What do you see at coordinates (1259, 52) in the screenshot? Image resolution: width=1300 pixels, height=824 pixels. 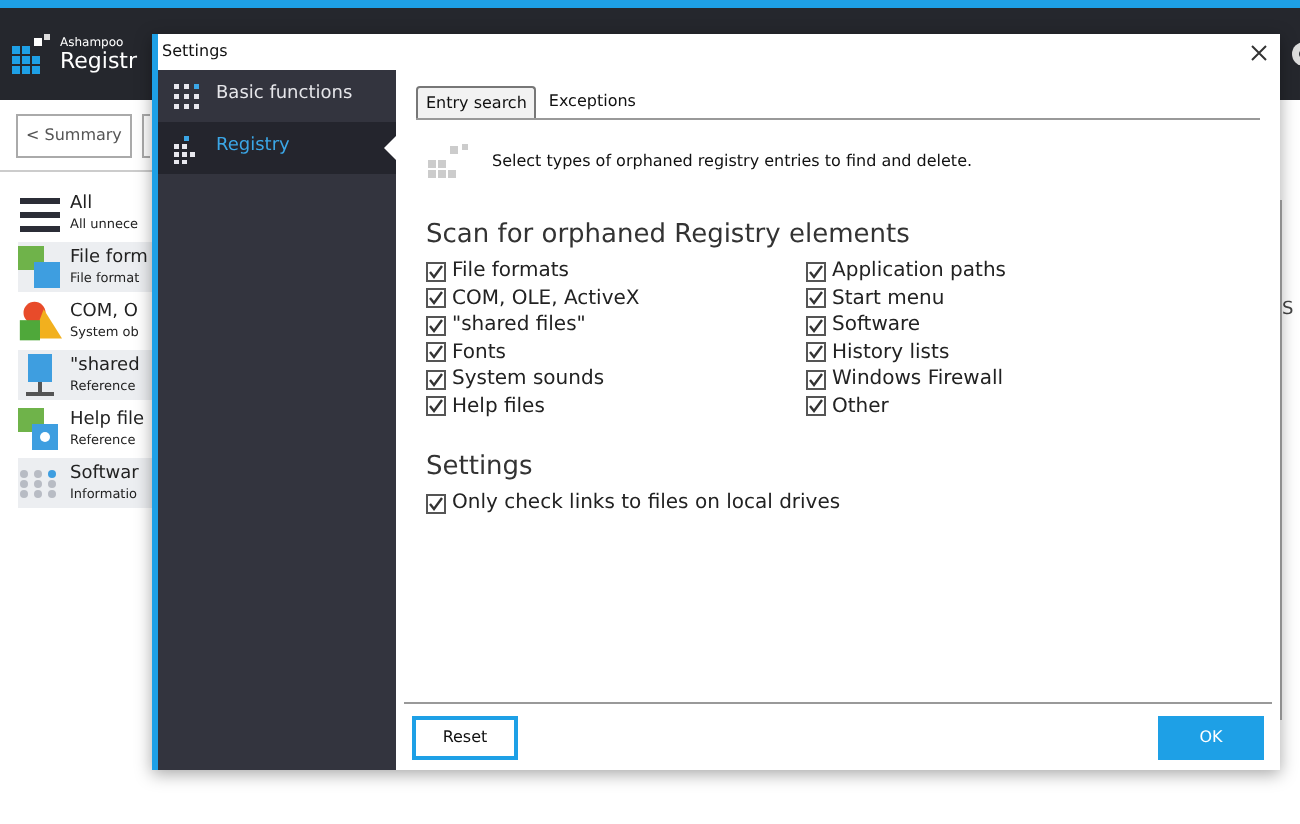 I see `close-icon` at bounding box center [1259, 52].